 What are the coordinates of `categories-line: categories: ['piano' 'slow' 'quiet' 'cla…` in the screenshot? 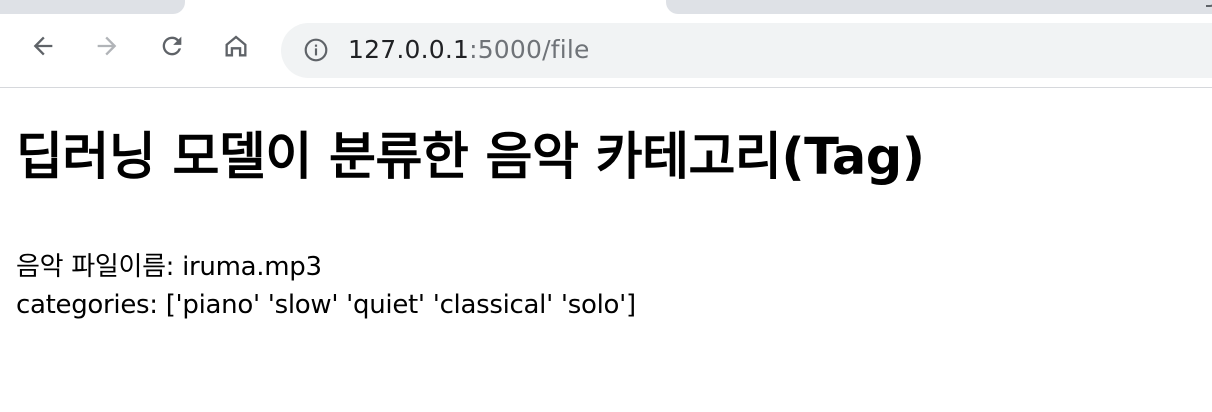 It's located at (326, 305).